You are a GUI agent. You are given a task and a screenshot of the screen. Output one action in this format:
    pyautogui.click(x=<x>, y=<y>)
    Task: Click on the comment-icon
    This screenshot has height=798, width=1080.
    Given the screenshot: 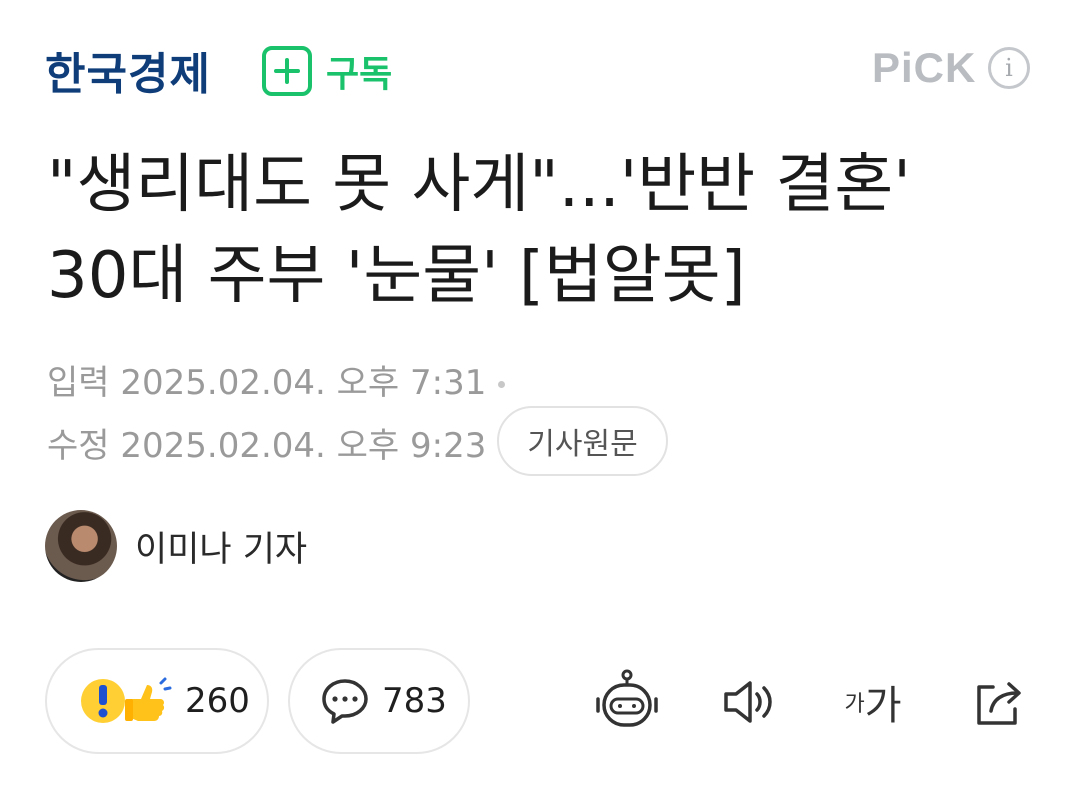 What is the action you would take?
    pyautogui.click(x=345, y=701)
    